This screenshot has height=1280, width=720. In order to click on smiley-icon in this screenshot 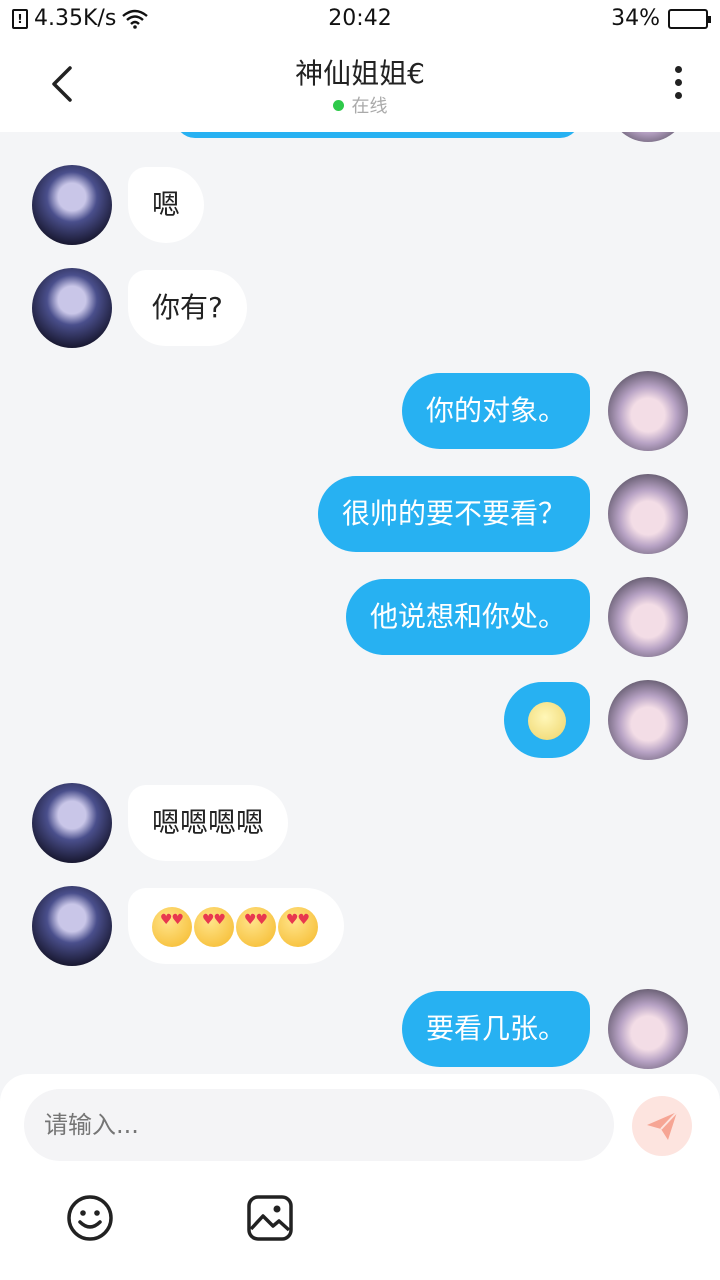, I will do `click(90, 1218)`.